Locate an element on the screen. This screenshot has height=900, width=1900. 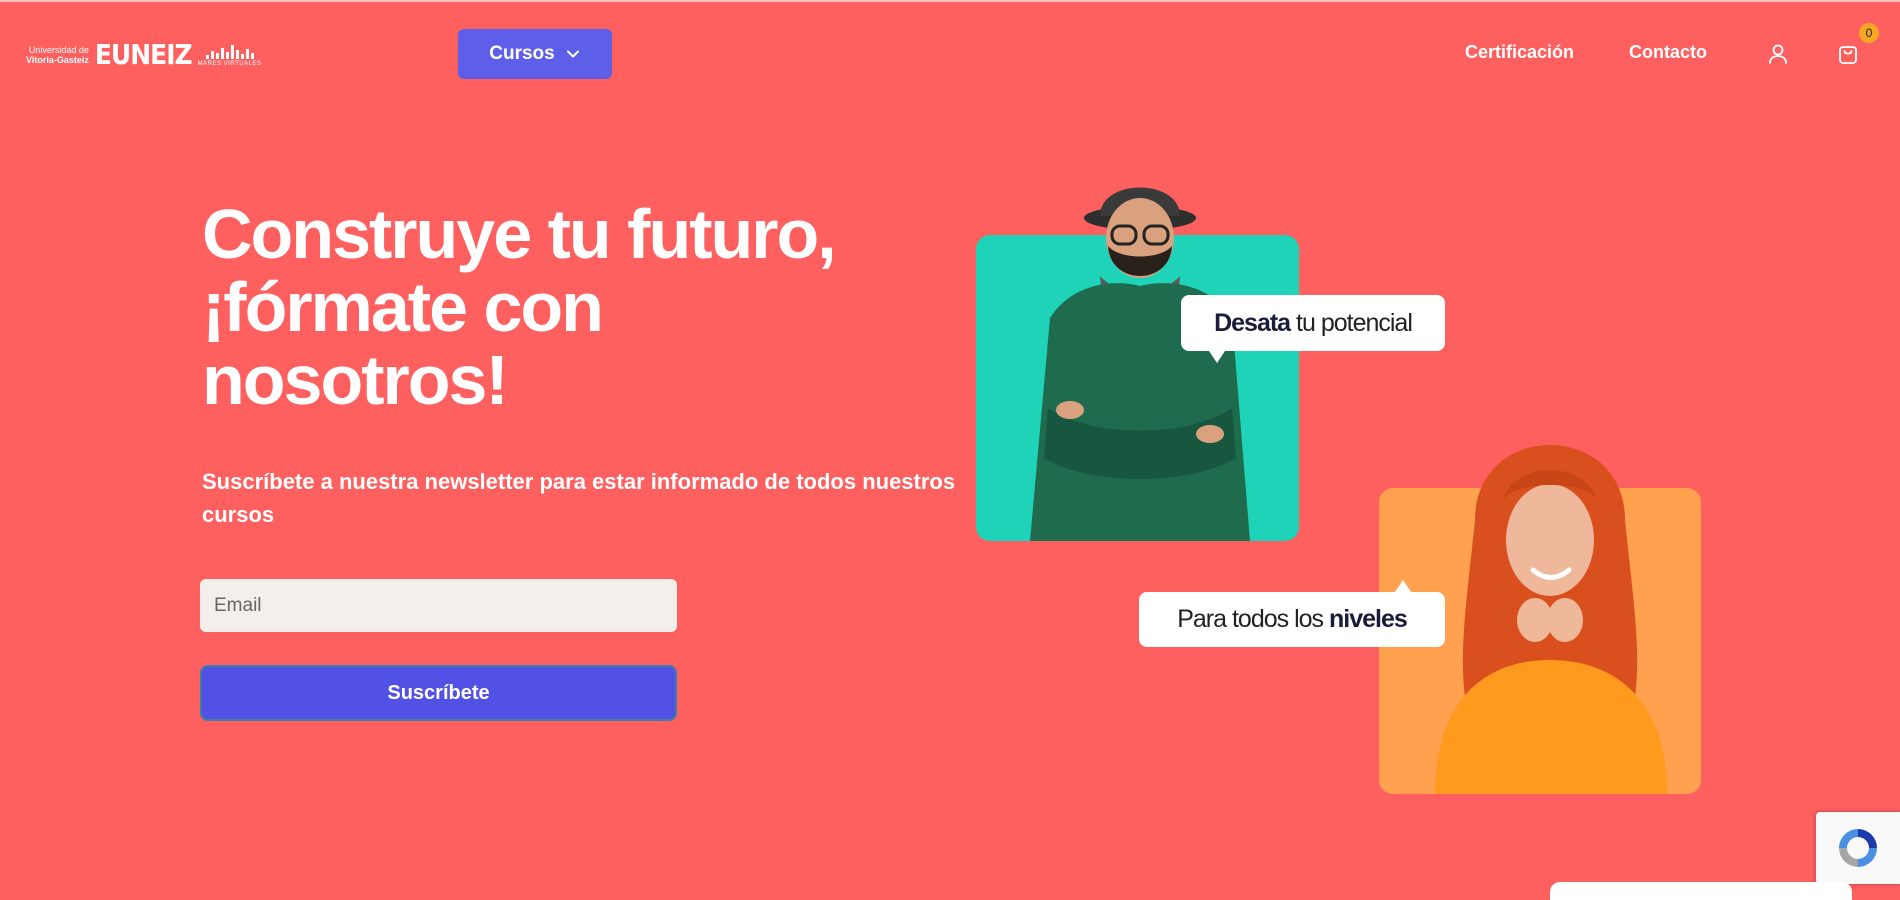
hero-title-line2: ¡fórmate con is located at coordinates (403, 307).